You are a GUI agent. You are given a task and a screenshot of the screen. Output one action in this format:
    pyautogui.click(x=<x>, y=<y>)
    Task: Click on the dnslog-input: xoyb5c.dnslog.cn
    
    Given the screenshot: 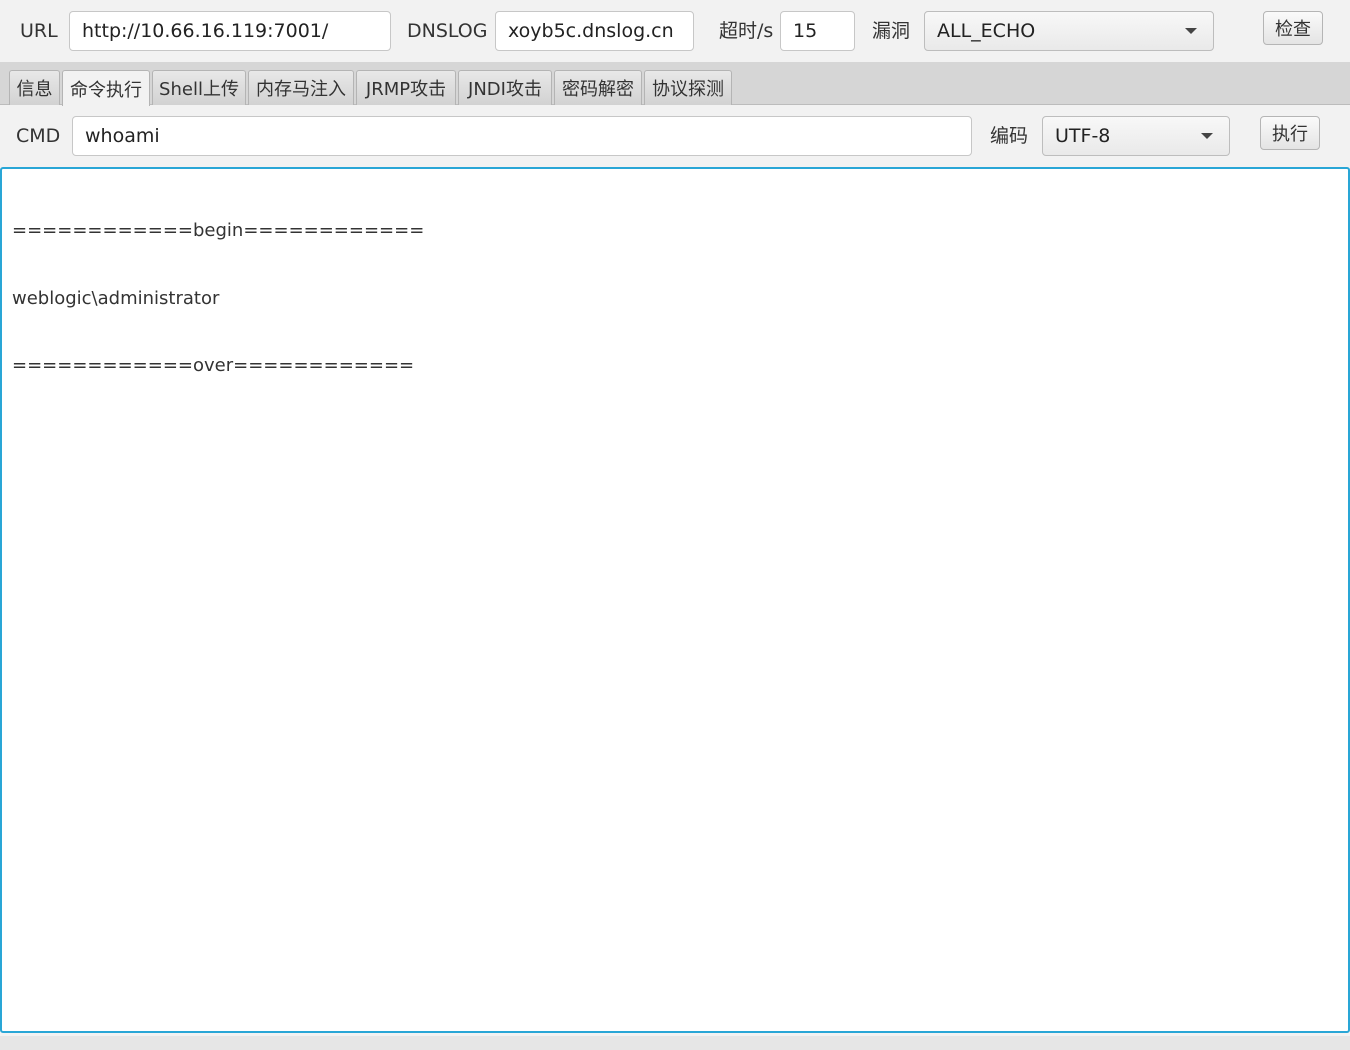 What is the action you would take?
    pyautogui.click(x=594, y=31)
    